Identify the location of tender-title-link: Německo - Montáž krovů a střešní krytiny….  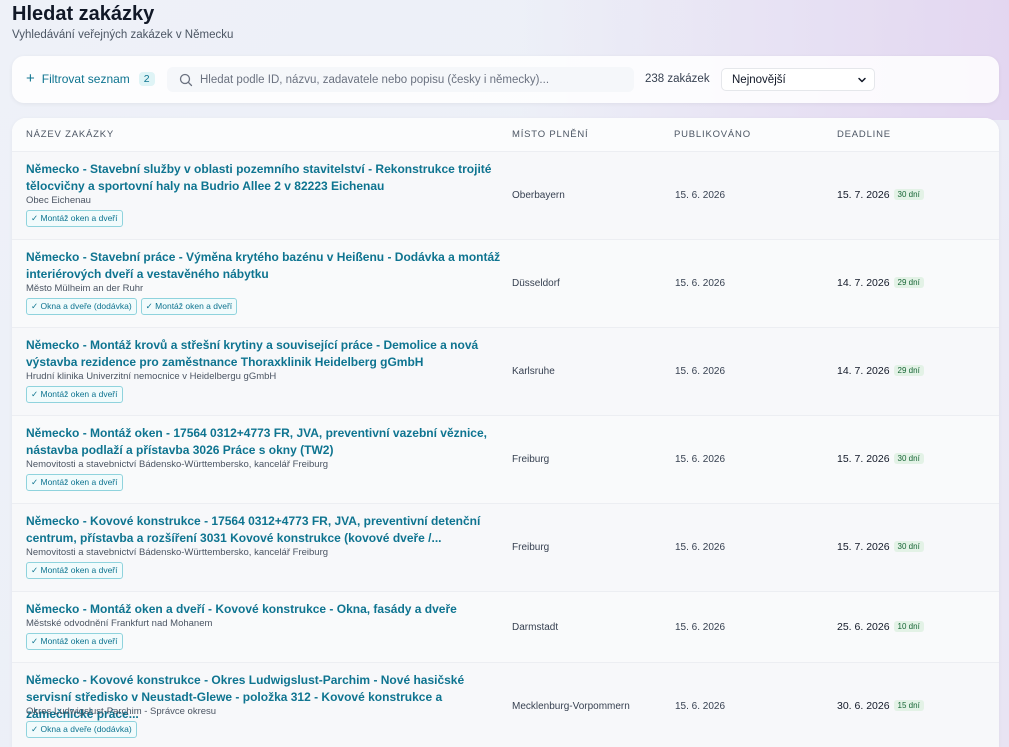
(265, 354).